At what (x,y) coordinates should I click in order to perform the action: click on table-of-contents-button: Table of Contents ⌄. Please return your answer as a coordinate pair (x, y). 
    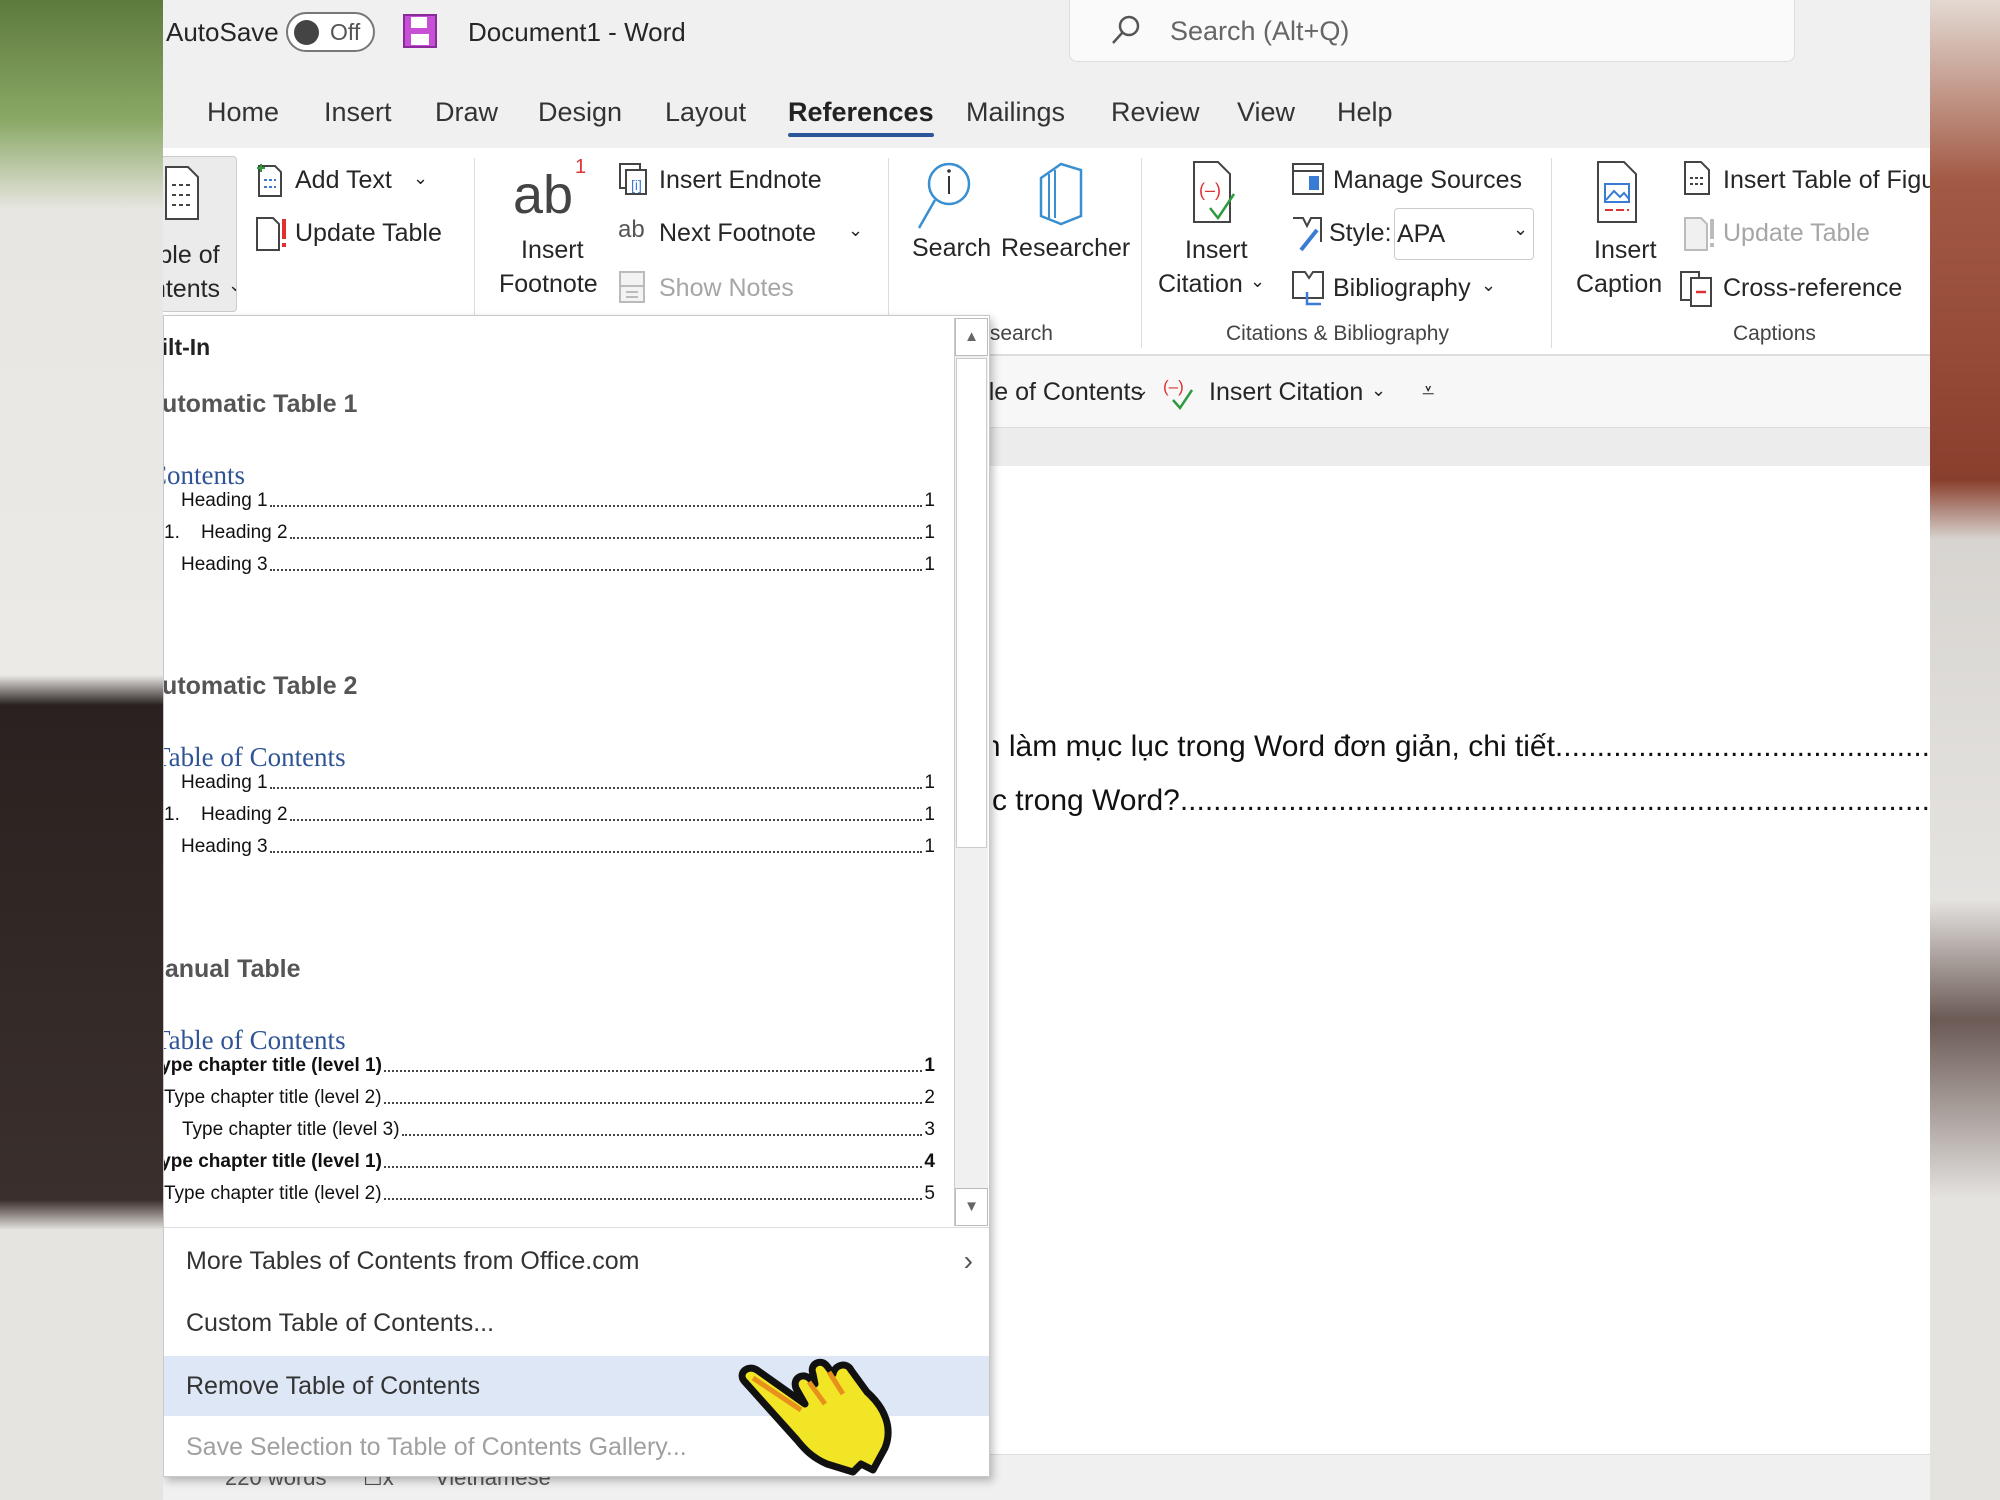
    Looking at the image, I should click on (200, 234).